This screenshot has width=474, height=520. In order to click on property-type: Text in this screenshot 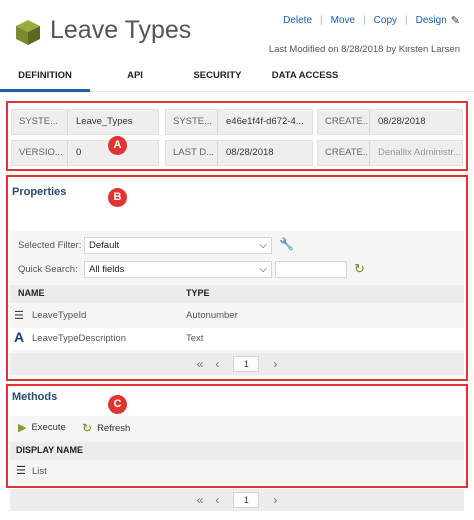, I will do `click(195, 338)`.